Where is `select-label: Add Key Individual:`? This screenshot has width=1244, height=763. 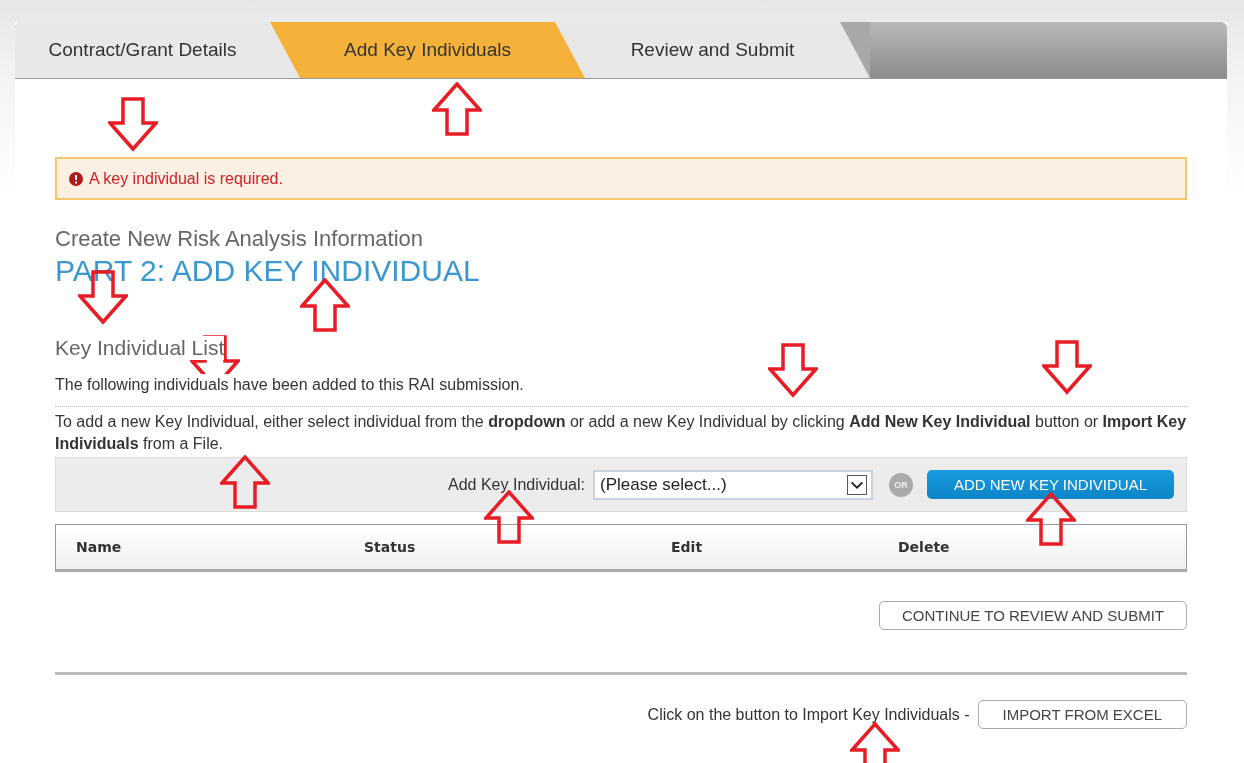
select-label: Add Key Individual: is located at coordinates (516, 484).